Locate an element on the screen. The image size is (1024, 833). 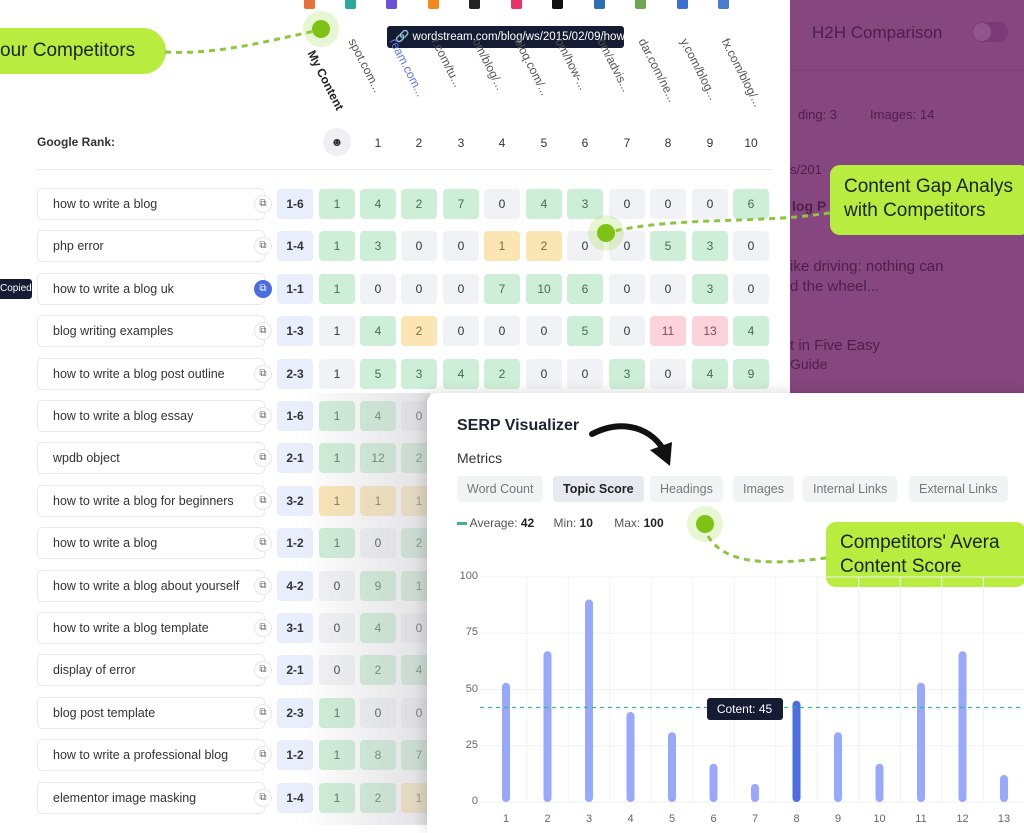
x-tick-label: 10 is located at coordinates (879, 819).